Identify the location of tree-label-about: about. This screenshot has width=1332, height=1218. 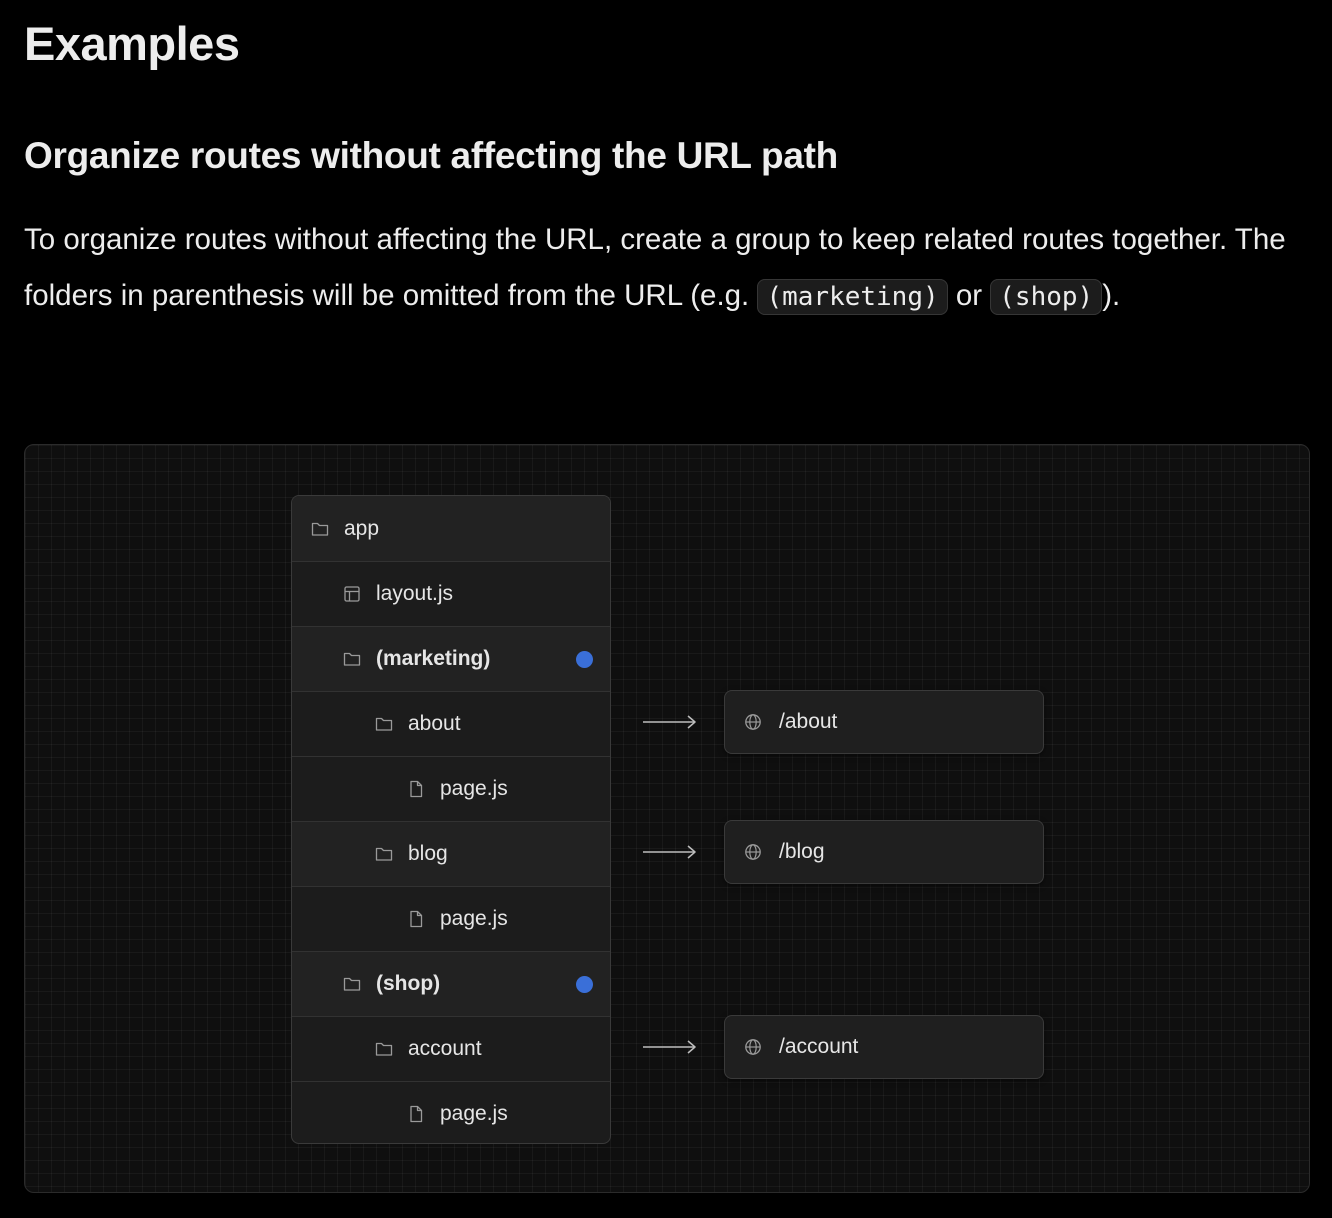
(434, 723).